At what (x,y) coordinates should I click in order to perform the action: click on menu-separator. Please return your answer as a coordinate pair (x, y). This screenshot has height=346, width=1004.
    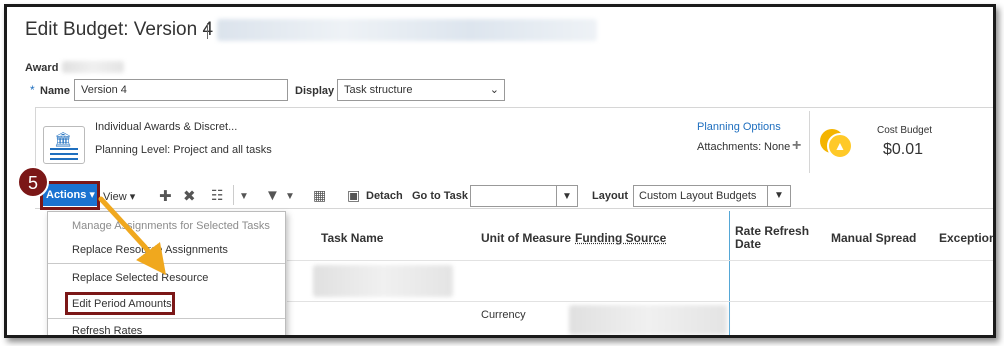
    Looking at the image, I should click on (166, 318).